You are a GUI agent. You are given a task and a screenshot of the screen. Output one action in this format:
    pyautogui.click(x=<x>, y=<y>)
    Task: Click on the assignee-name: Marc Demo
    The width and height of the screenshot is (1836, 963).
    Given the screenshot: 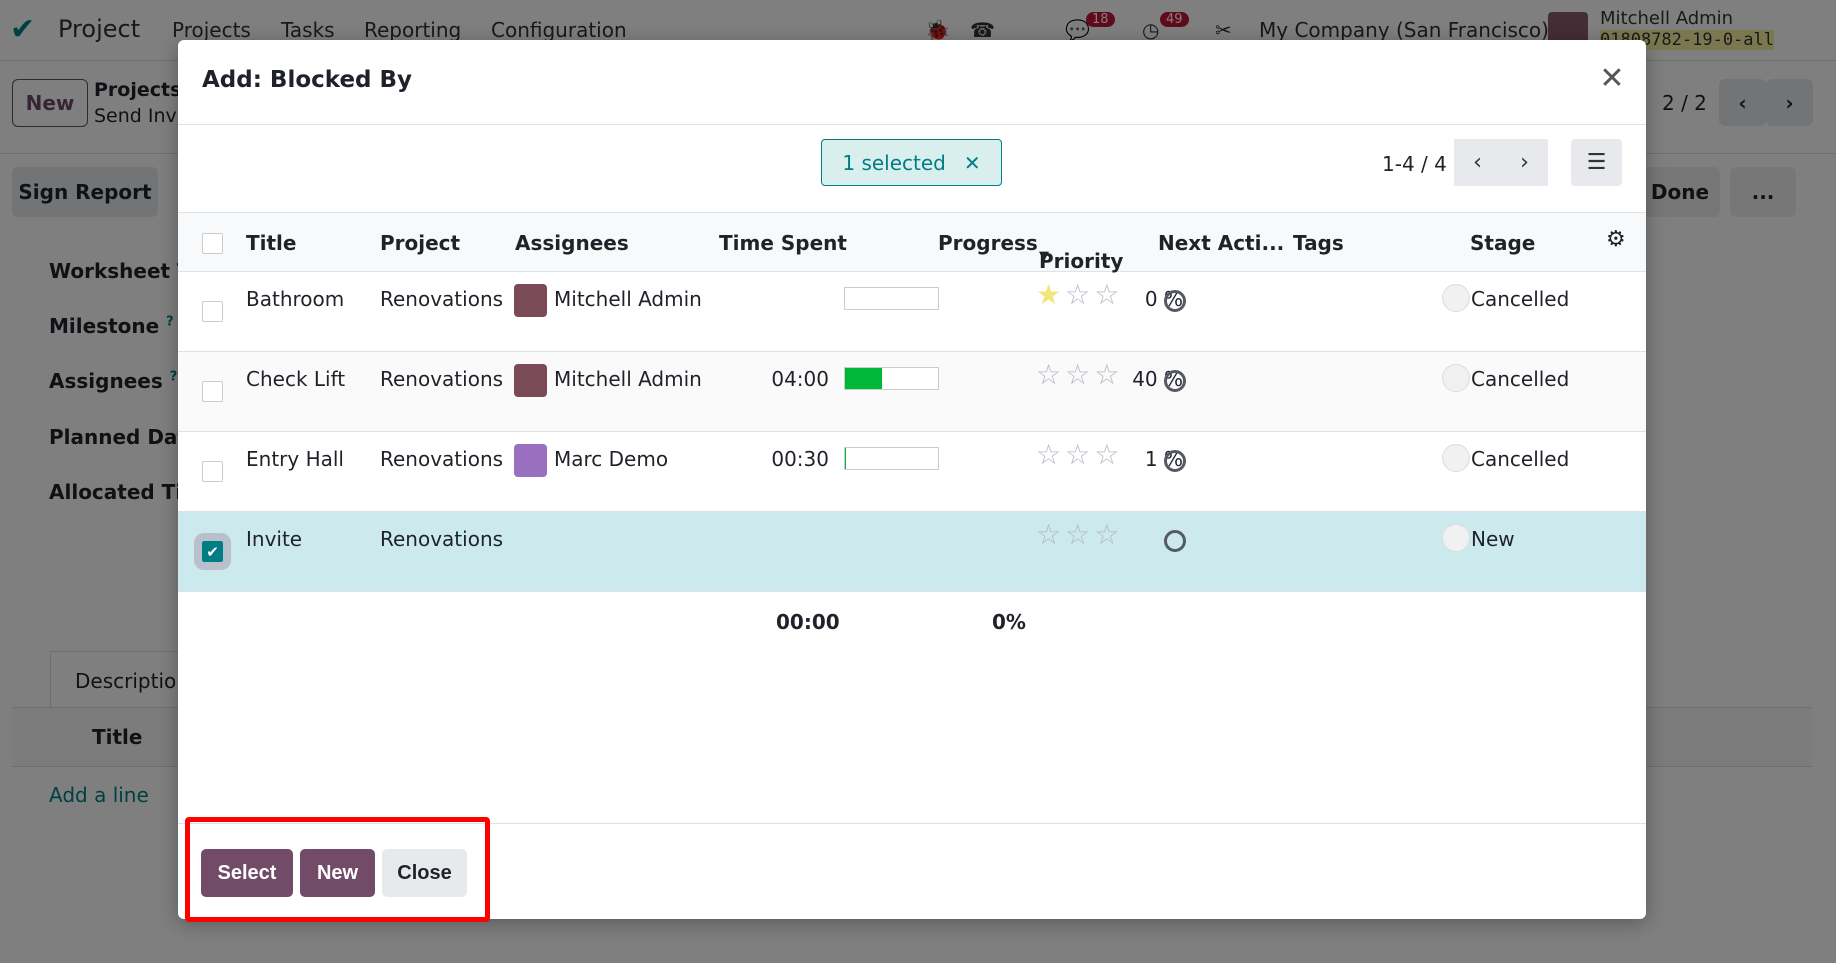 What is the action you would take?
    pyautogui.click(x=611, y=459)
    